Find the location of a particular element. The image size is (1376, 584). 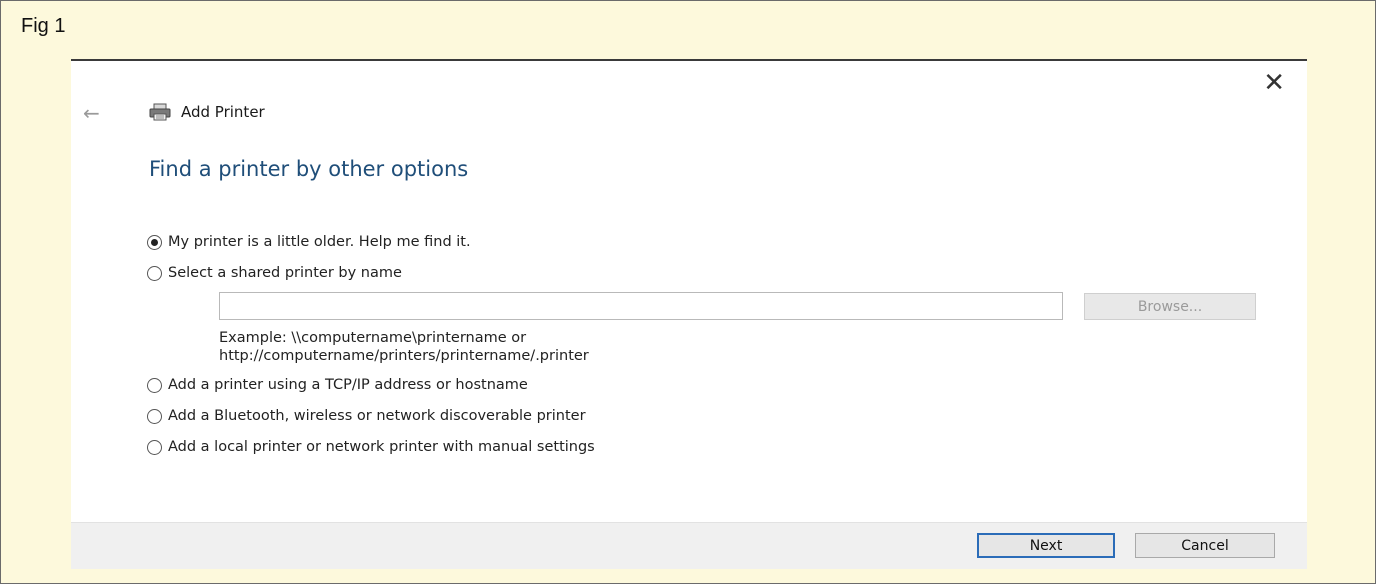

example-line-1: Example: \\computername\printername or is located at coordinates (373, 338).